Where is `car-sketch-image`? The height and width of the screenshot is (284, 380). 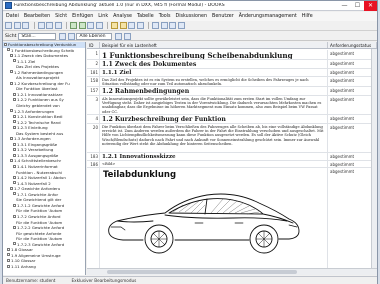
car-sketch-image is located at coordinates (204, 223).